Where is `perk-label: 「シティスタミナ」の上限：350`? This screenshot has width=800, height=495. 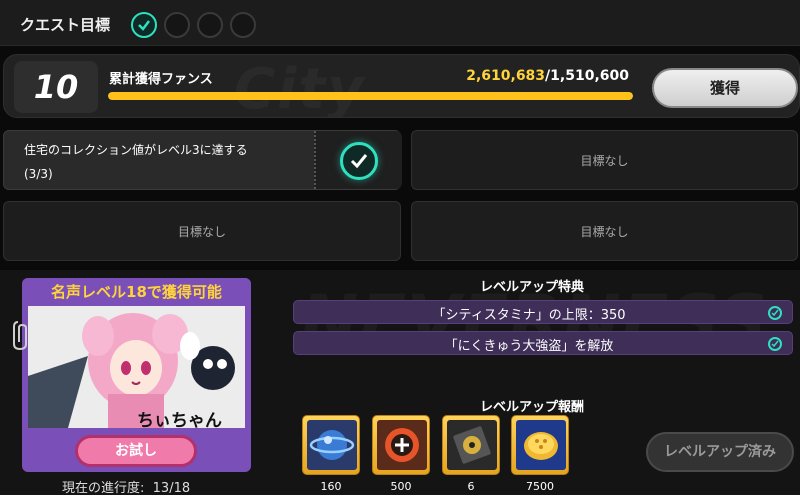 perk-label: 「シティスタミナ」の上限：350 is located at coordinates (529, 315).